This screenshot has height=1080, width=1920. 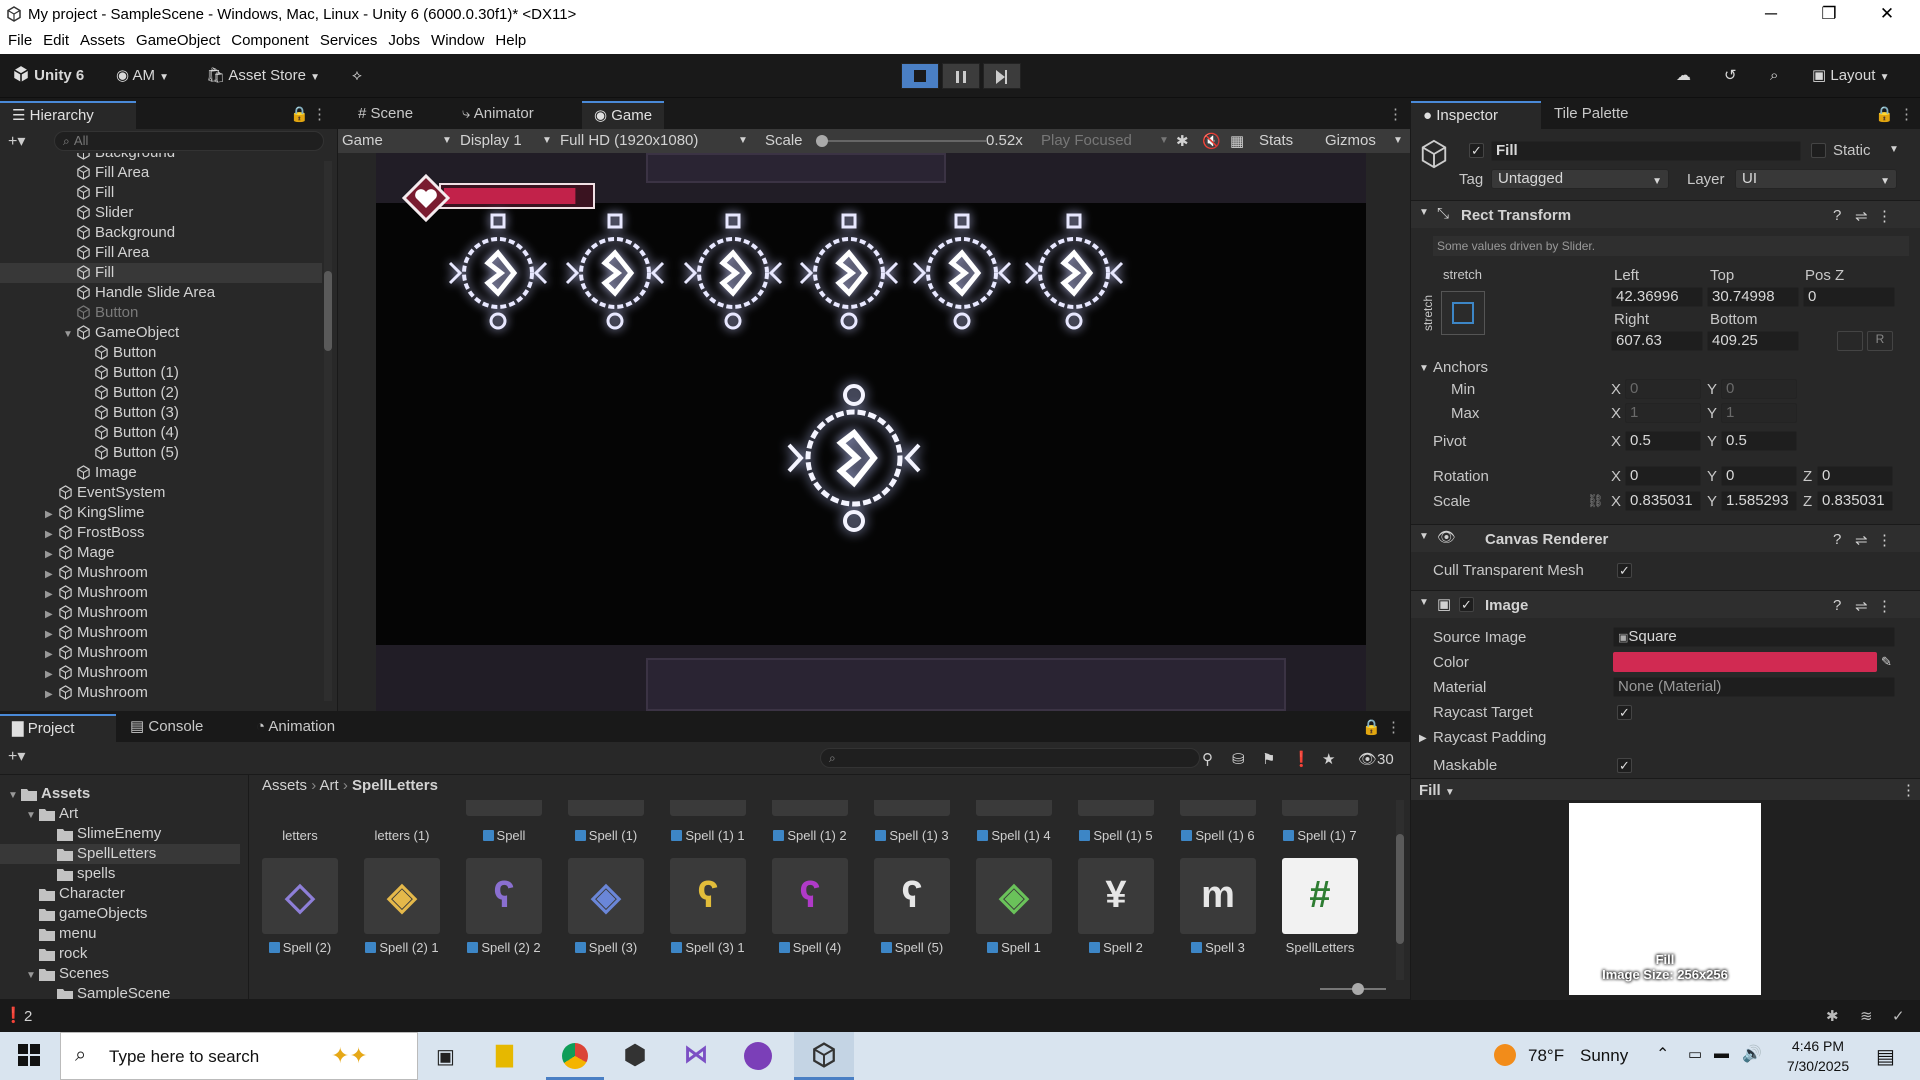 What do you see at coordinates (161, 513) in the screenshot?
I see `hierarchy-item: ▶ KingSlime` at bounding box center [161, 513].